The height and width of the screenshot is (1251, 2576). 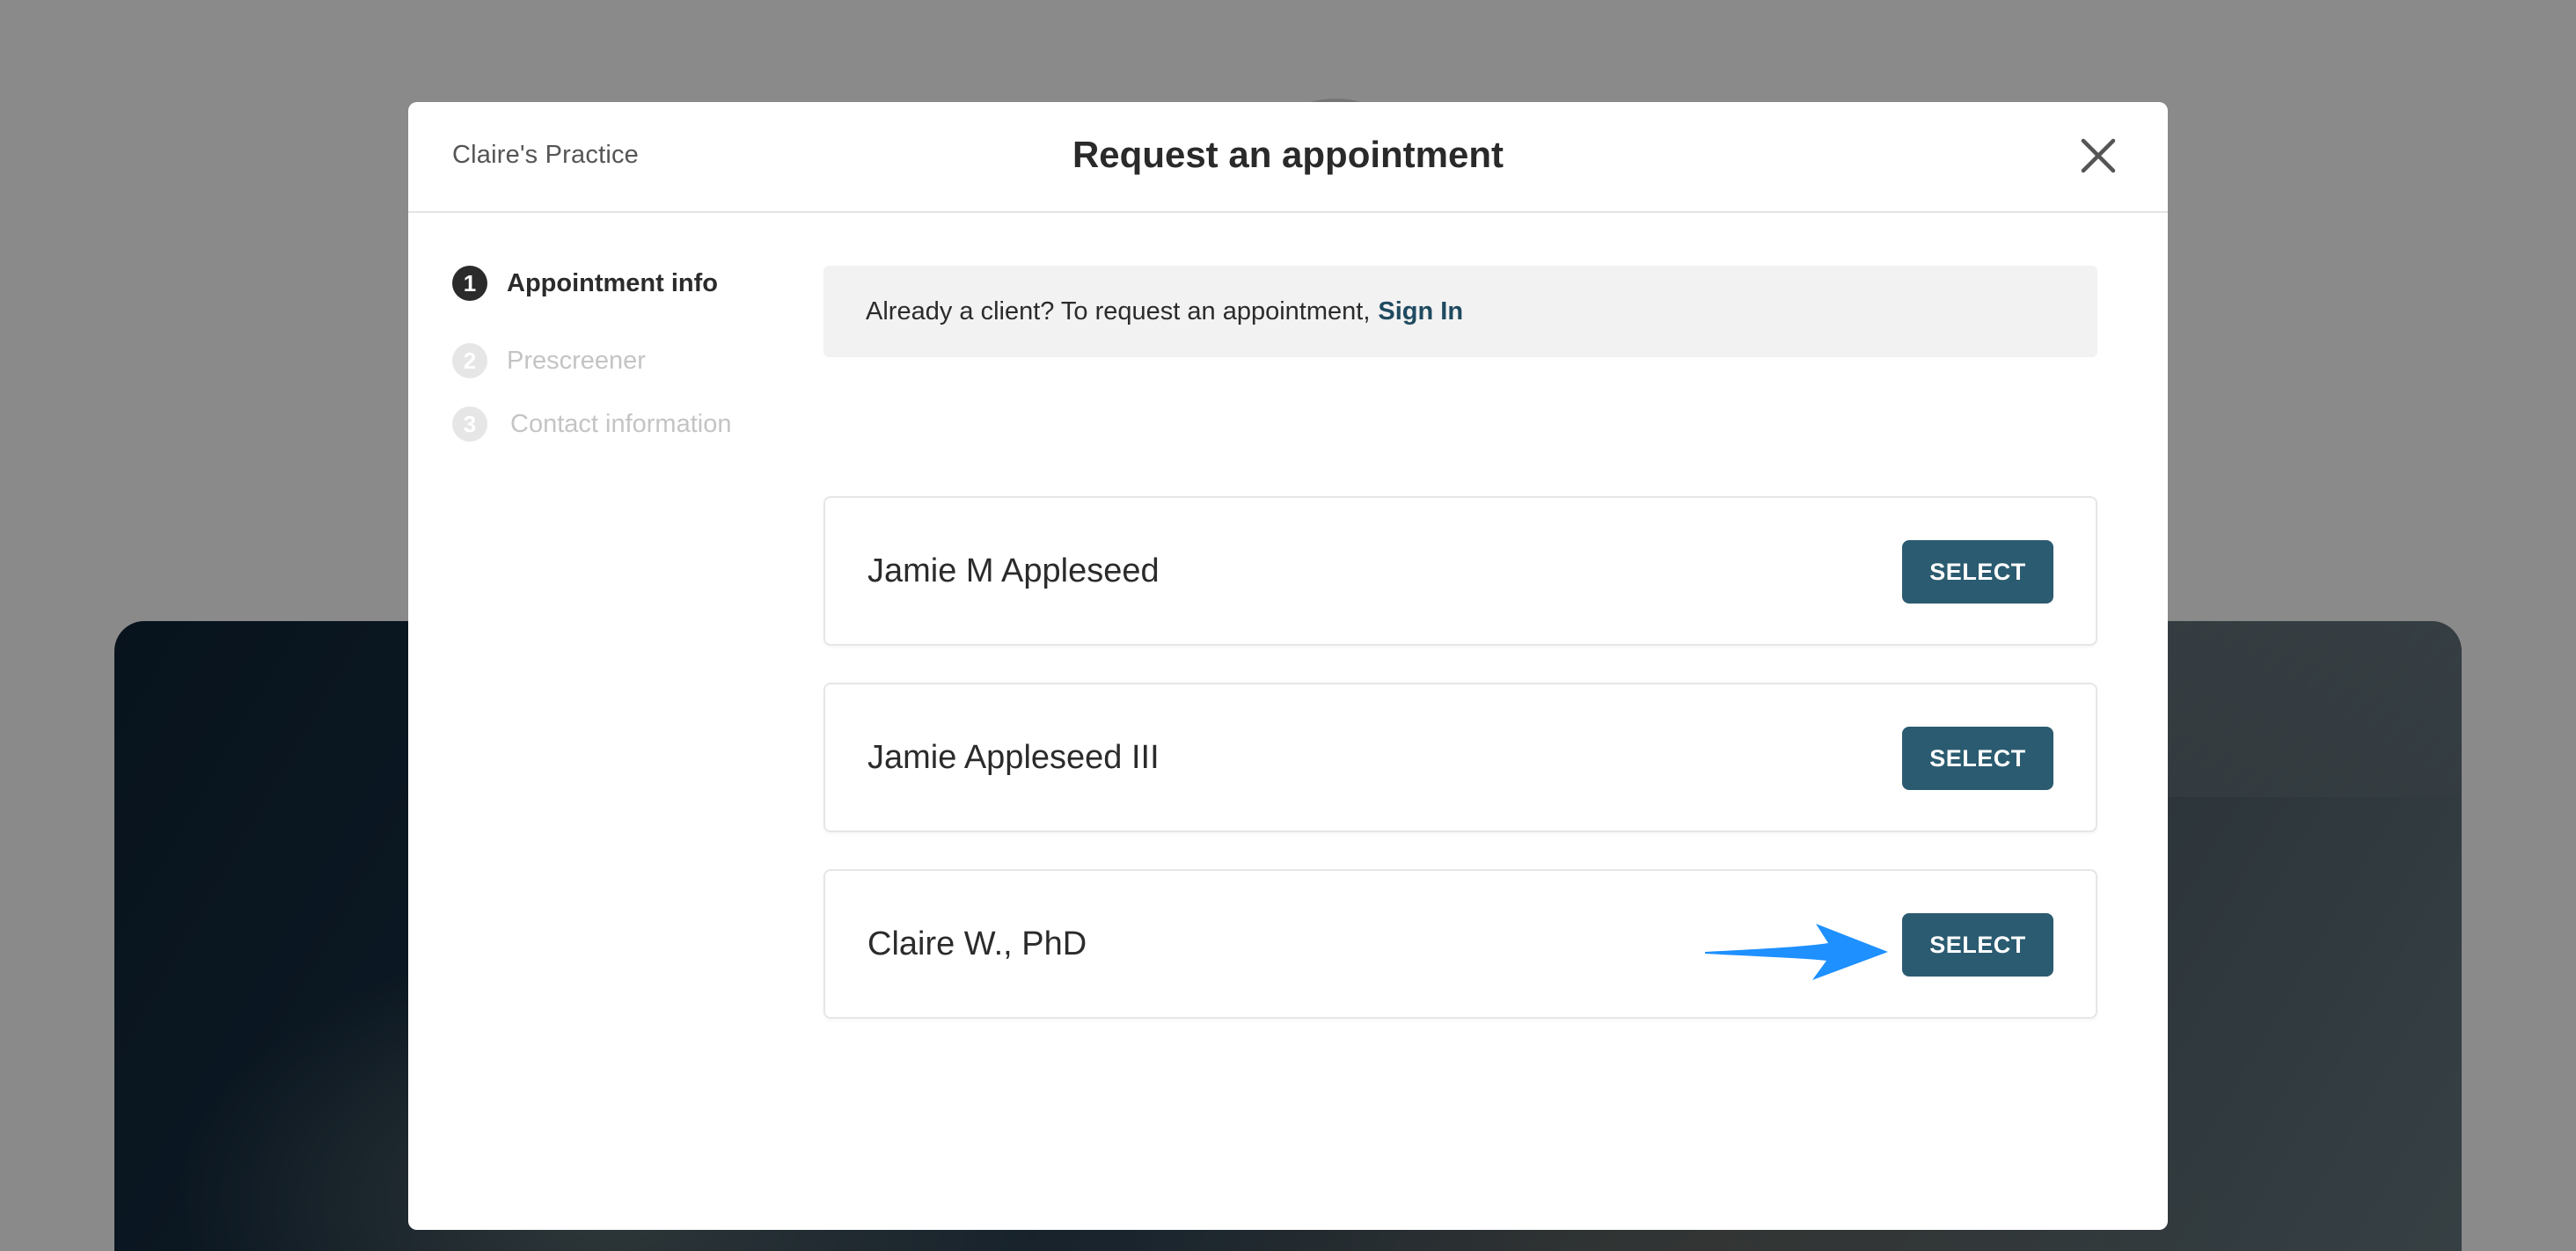 I want to click on step-prescreener: 2 Prescreener, so click(x=549, y=360).